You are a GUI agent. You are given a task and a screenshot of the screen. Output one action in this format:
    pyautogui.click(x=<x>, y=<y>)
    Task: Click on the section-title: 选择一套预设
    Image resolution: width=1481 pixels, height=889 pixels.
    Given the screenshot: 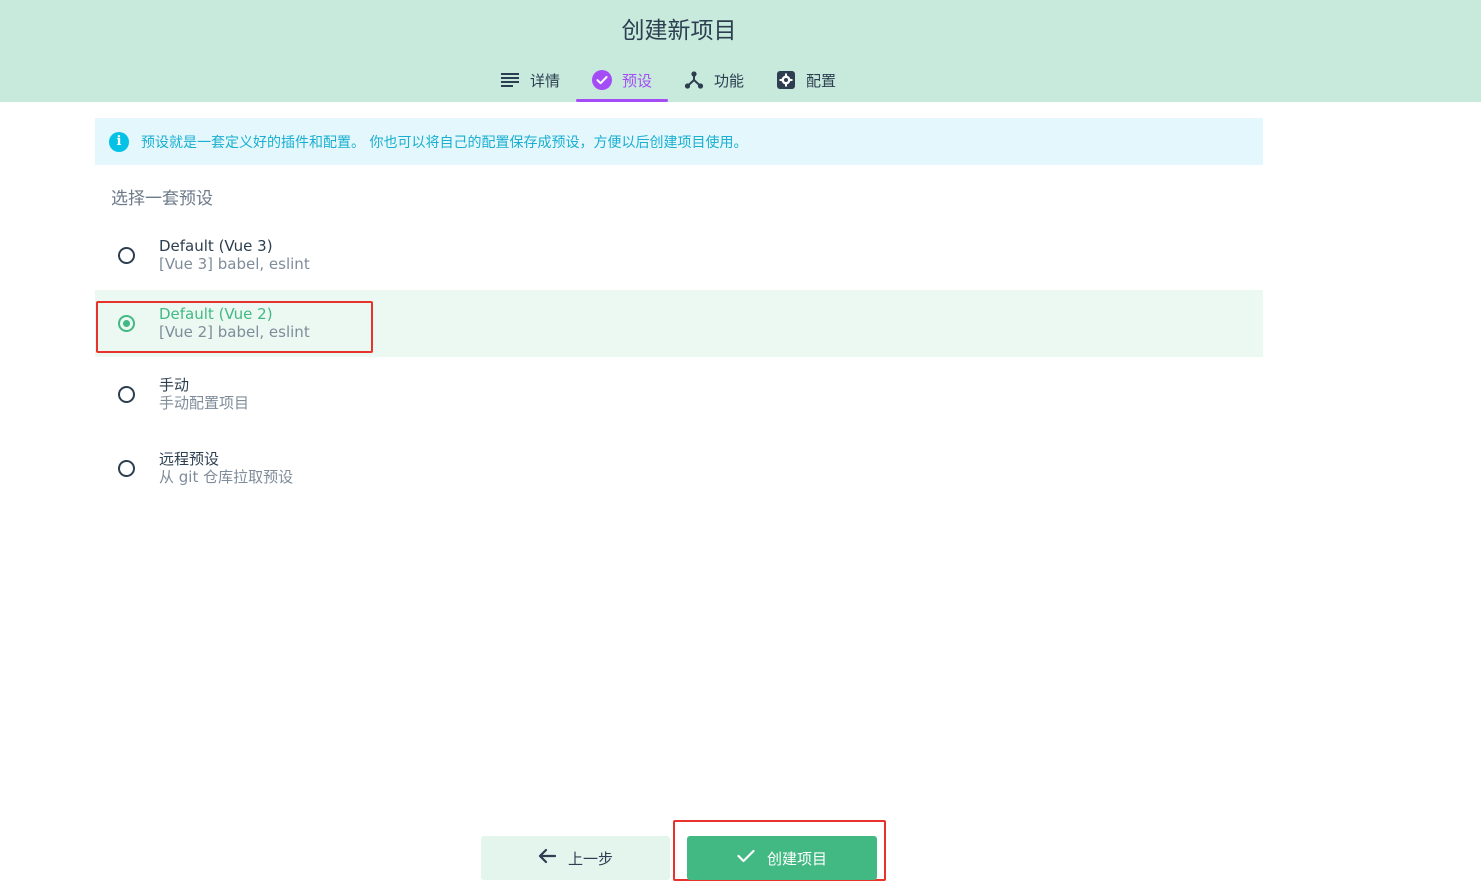 What is the action you would take?
    pyautogui.click(x=162, y=199)
    